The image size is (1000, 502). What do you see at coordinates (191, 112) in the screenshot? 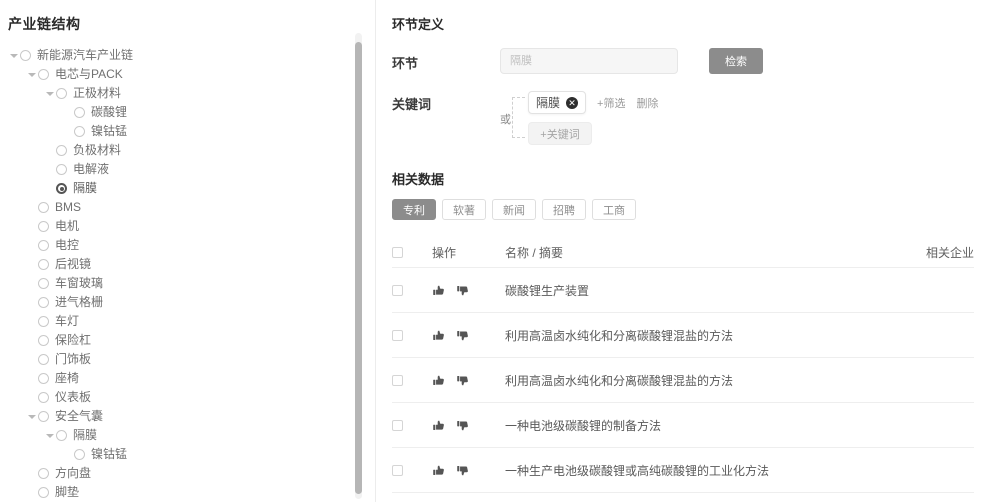
I see `tree-item: 碳酸锂` at bounding box center [191, 112].